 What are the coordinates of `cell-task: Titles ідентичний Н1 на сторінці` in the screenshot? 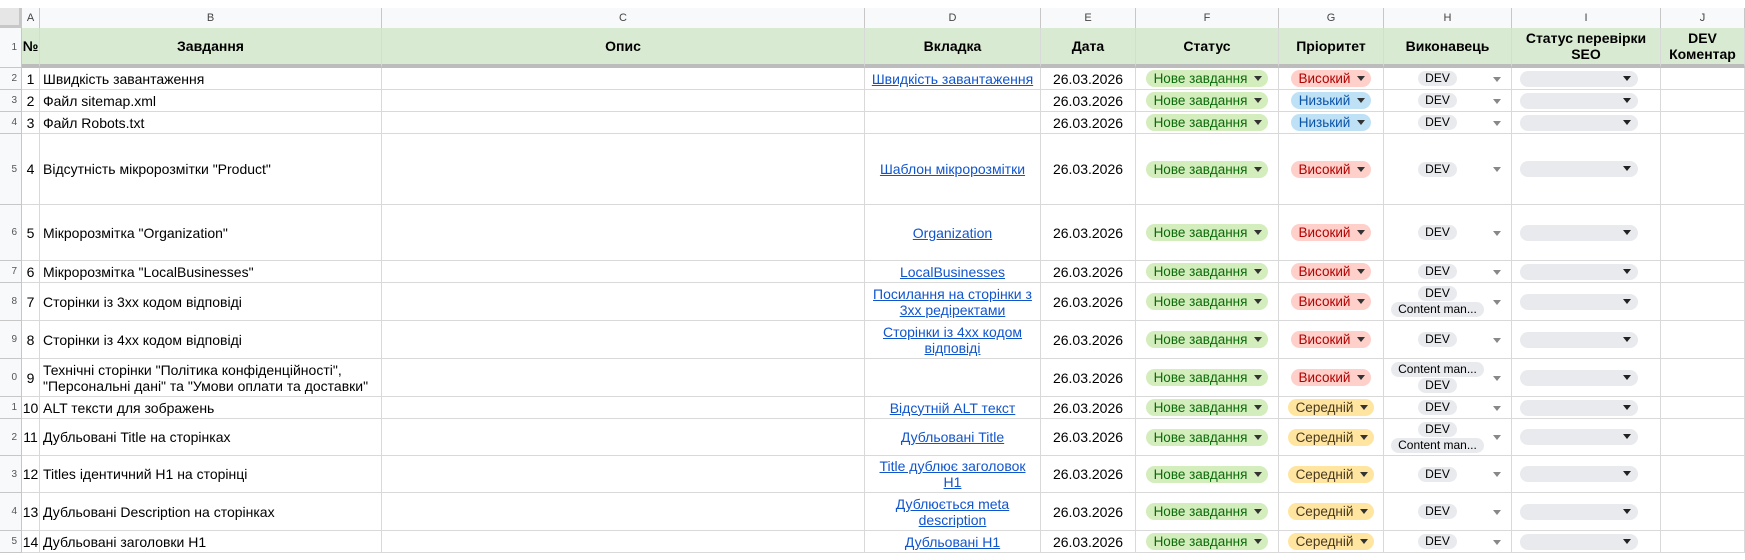 It's located at (211, 474).